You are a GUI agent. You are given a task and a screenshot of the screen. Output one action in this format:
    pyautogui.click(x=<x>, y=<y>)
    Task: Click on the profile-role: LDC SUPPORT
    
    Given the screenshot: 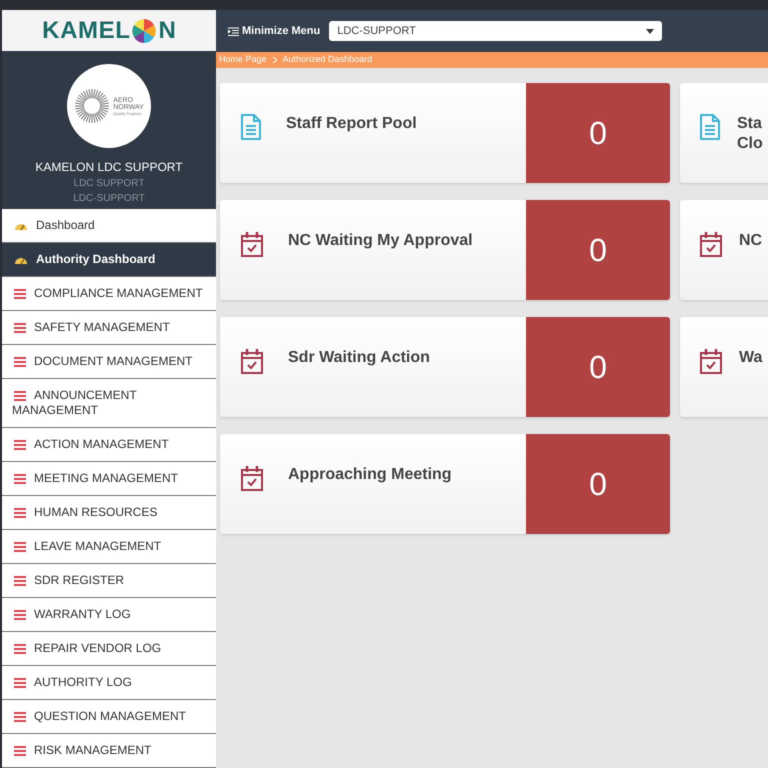 What is the action you would take?
    pyautogui.click(x=109, y=184)
    